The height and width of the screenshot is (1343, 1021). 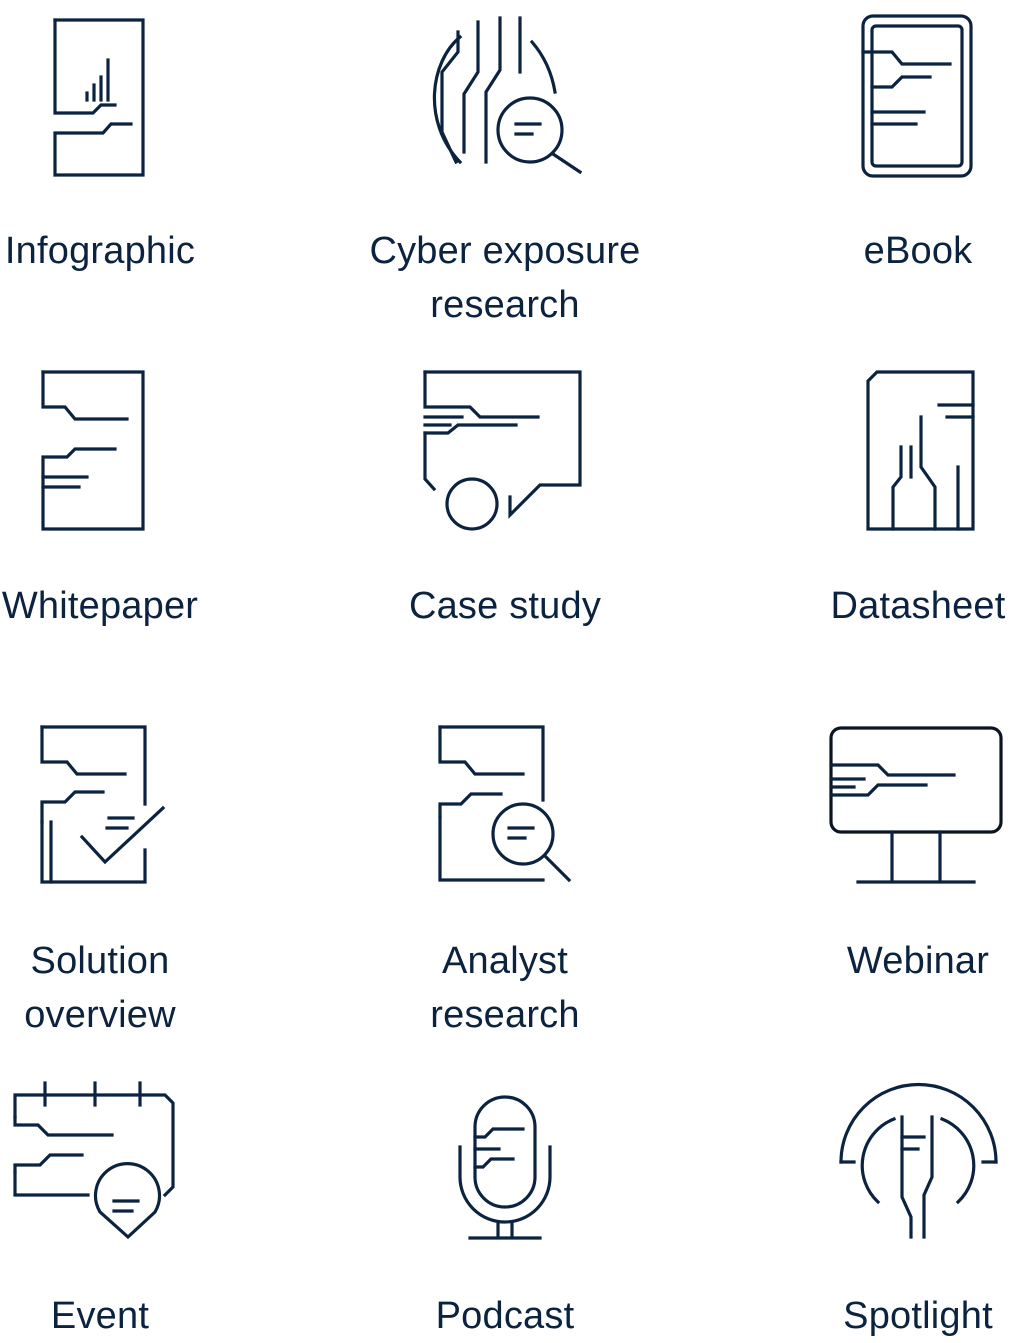 I want to click on solution-overview-icon, so click(x=103, y=804).